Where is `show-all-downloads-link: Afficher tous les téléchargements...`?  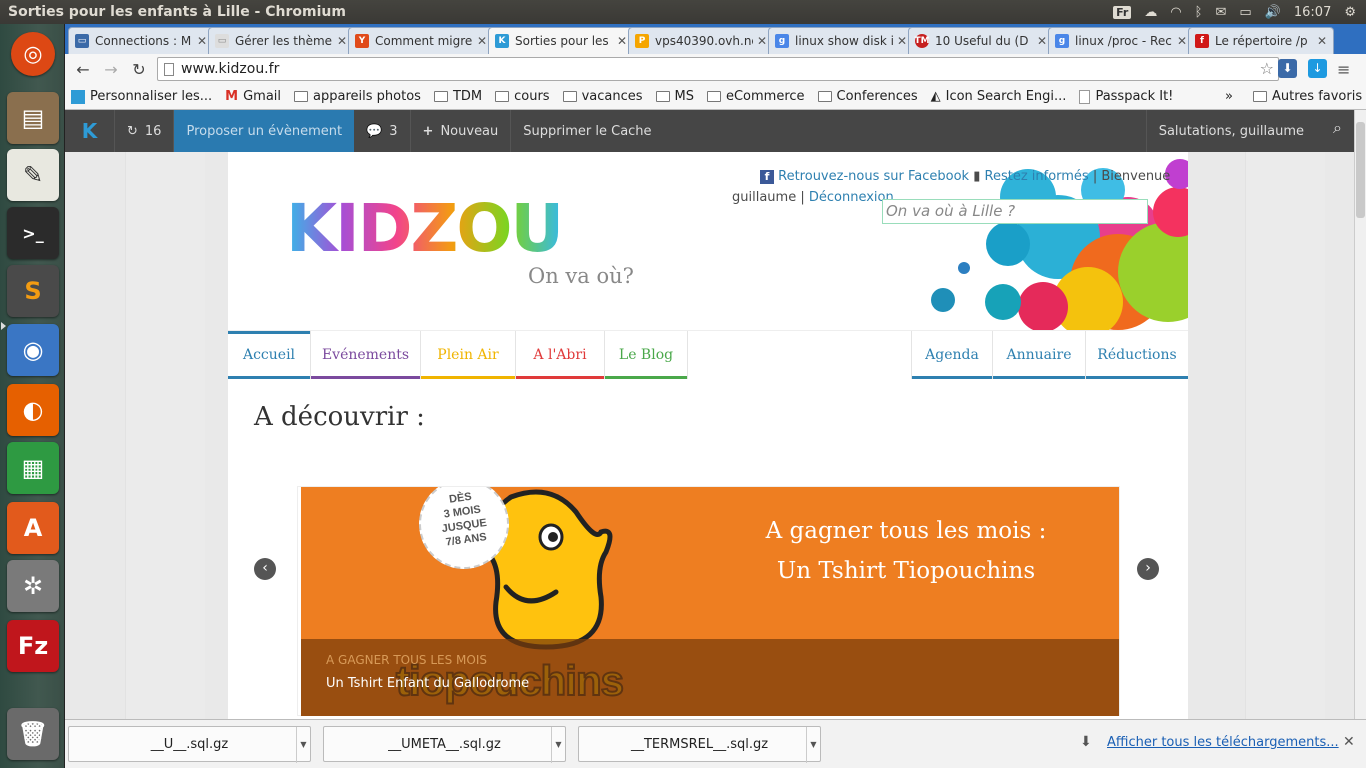 show-all-downloads-link: Afficher tous les téléchargements... is located at coordinates (1223, 742).